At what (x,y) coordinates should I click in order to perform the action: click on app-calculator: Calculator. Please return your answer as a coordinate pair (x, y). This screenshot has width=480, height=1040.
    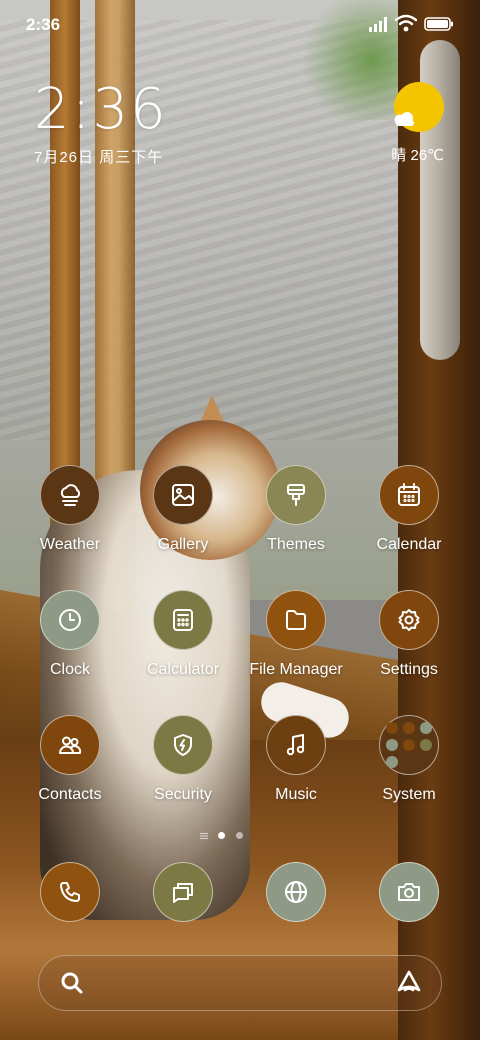
    Looking at the image, I should click on (183, 634).